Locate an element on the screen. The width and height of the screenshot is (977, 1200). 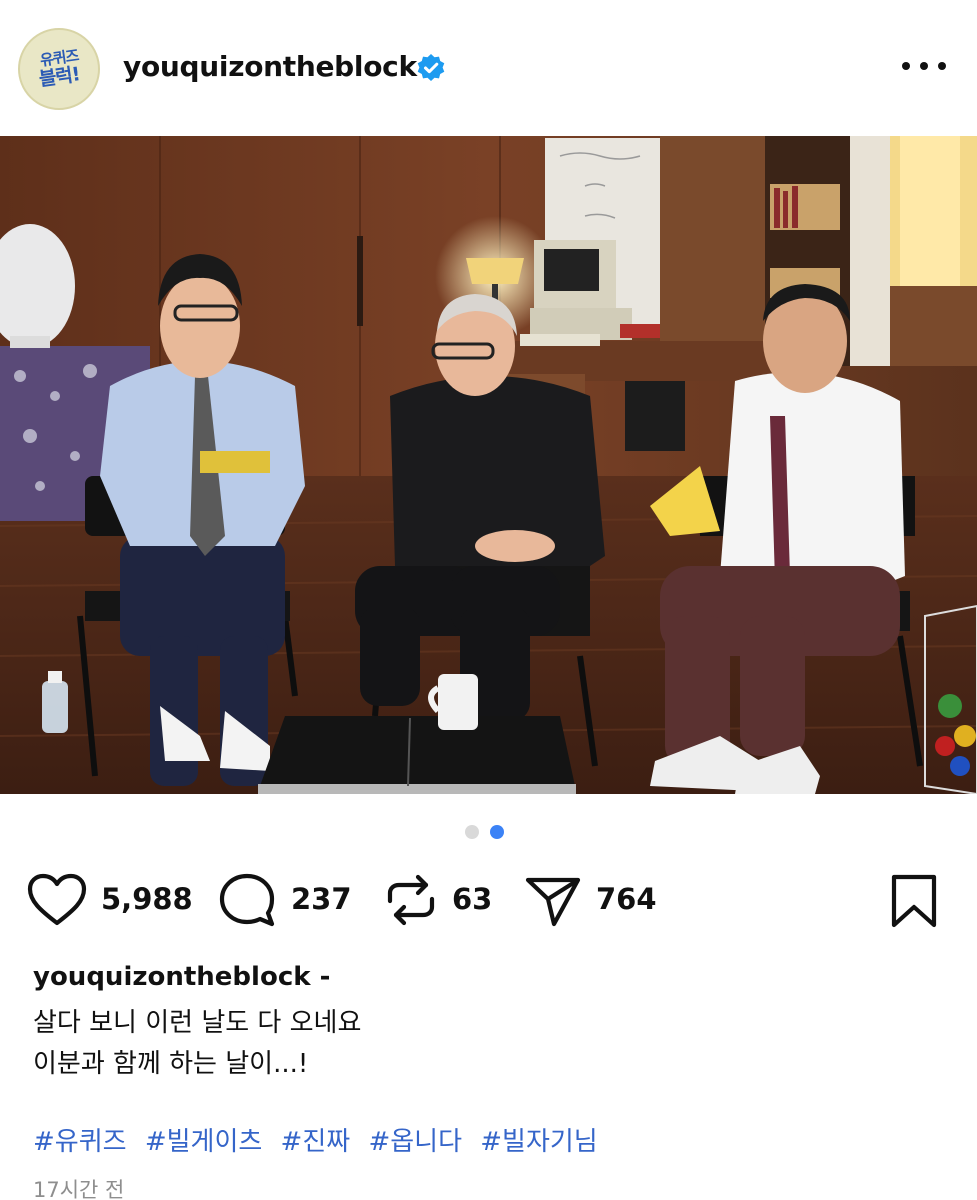
heart-icon is located at coordinates (57, 900).